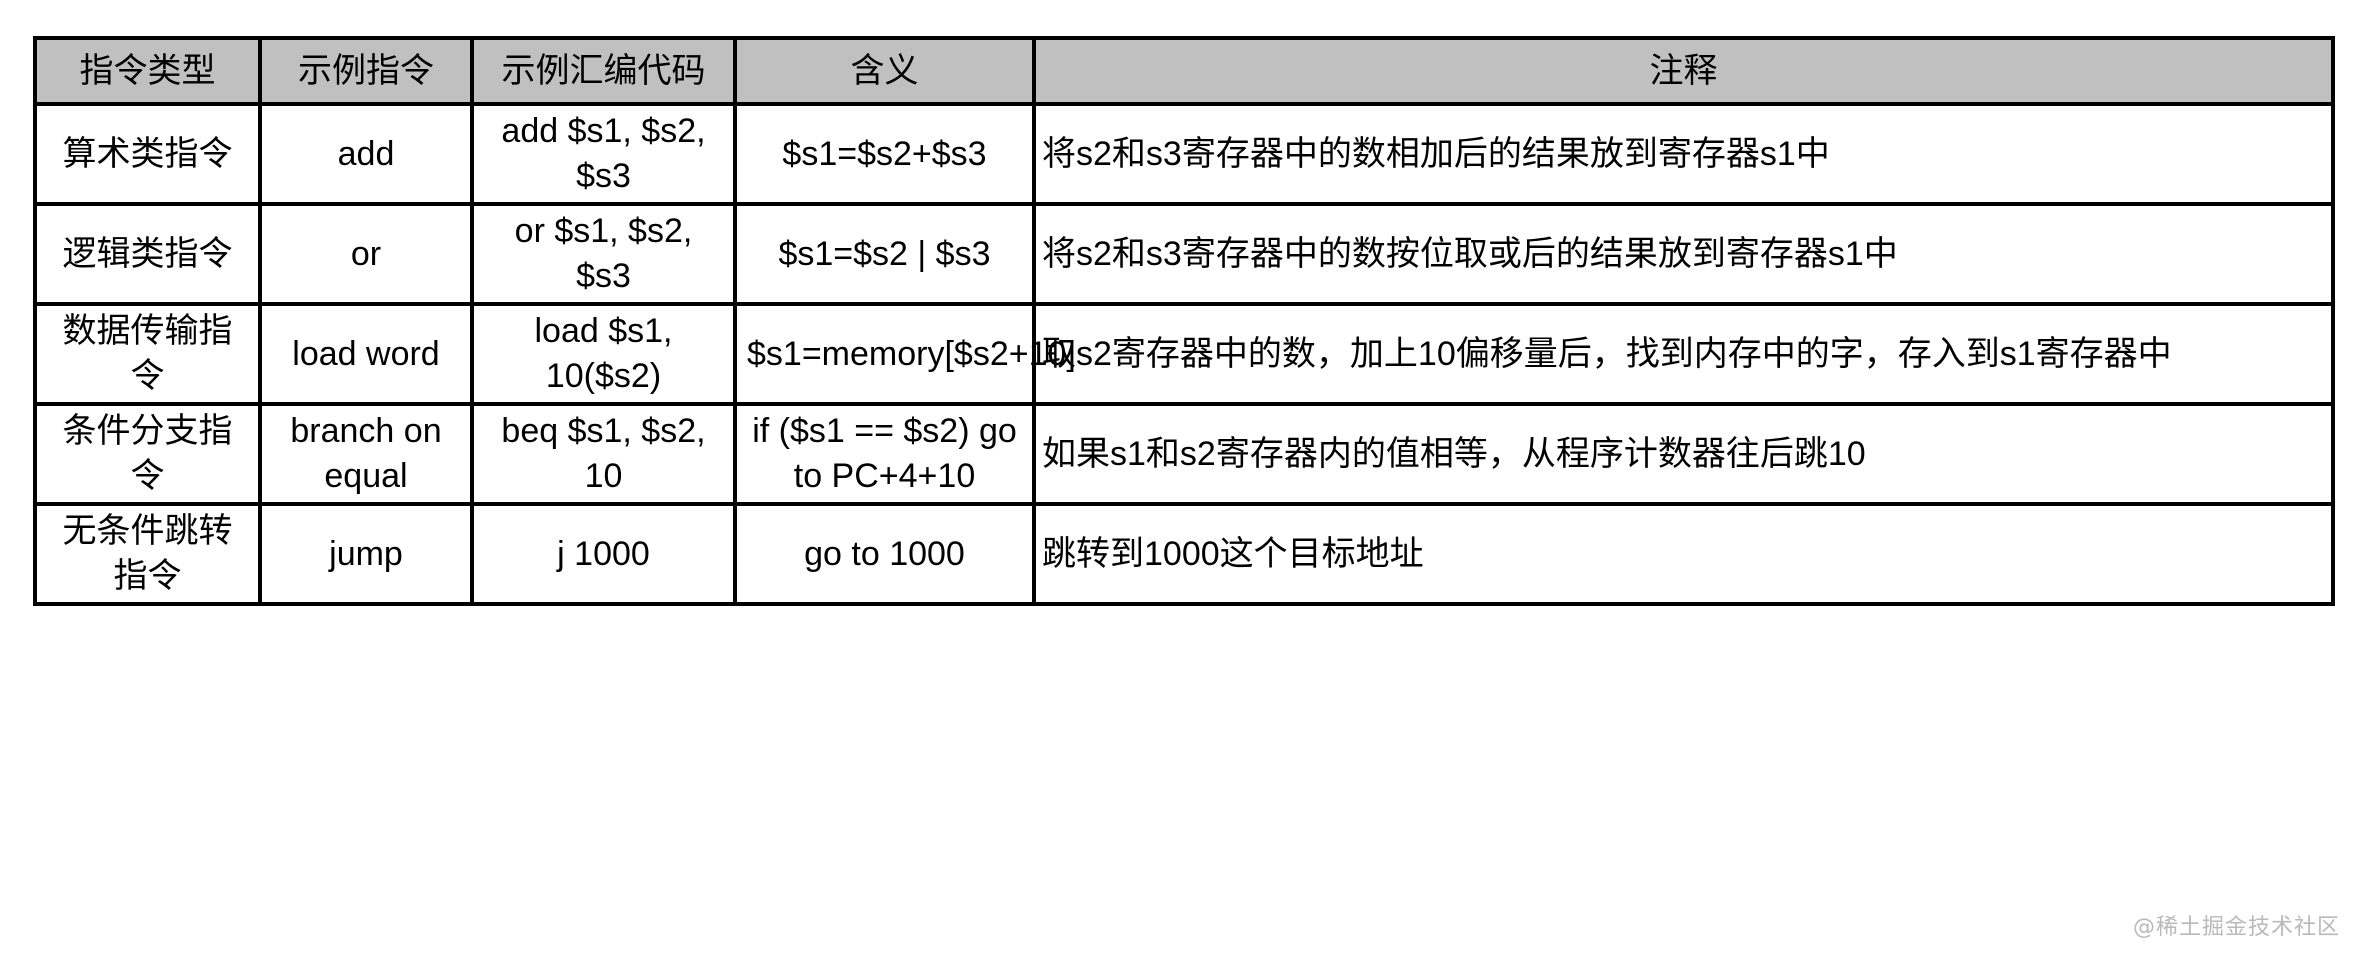 This screenshot has height=955, width=2362. Describe the element at coordinates (603, 154) in the screenshot. I see `cell-example-assembly-code: add $s1, $s2, $s3` at that location.